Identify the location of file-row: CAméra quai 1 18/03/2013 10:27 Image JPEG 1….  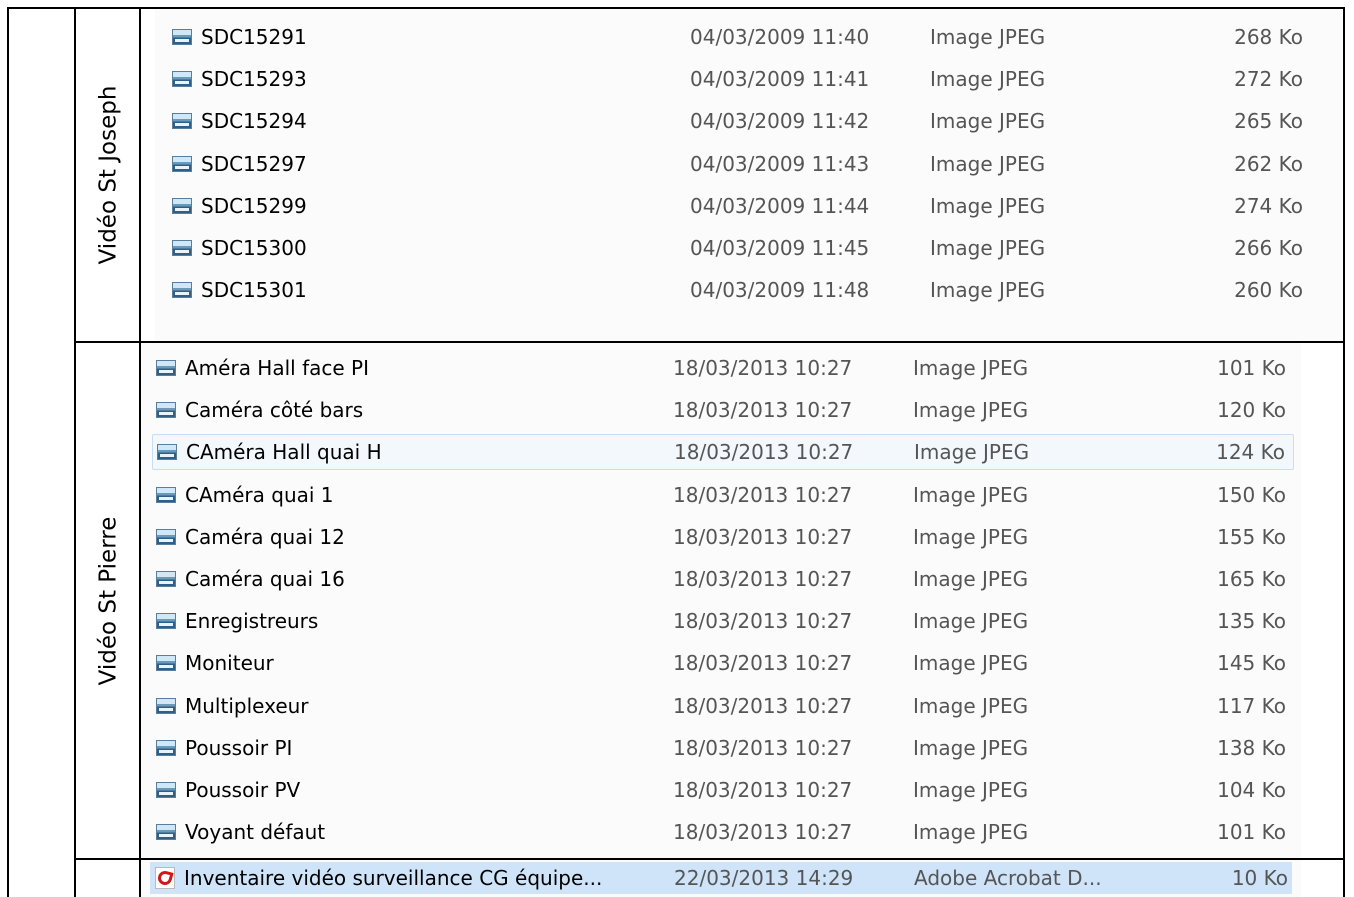
(723, 495).